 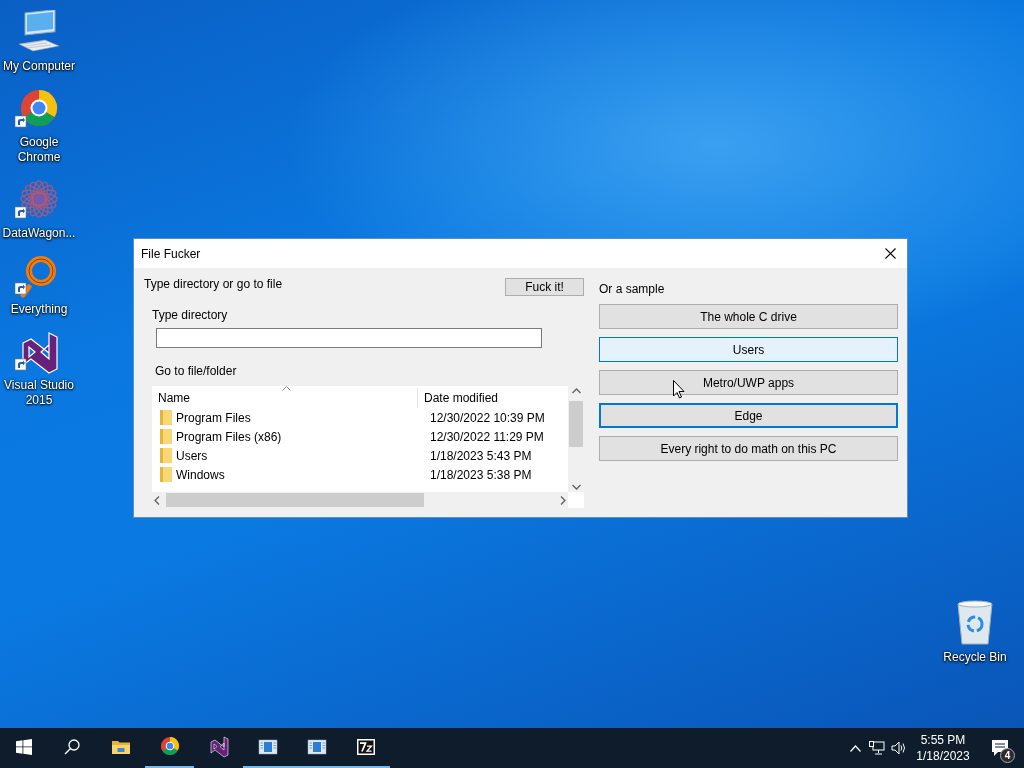 What do you see at coordinates (39, 393) in the screenshot?
I see `desktop-icon-label: Visual Studio 2015` at bounding box center [39, 393].